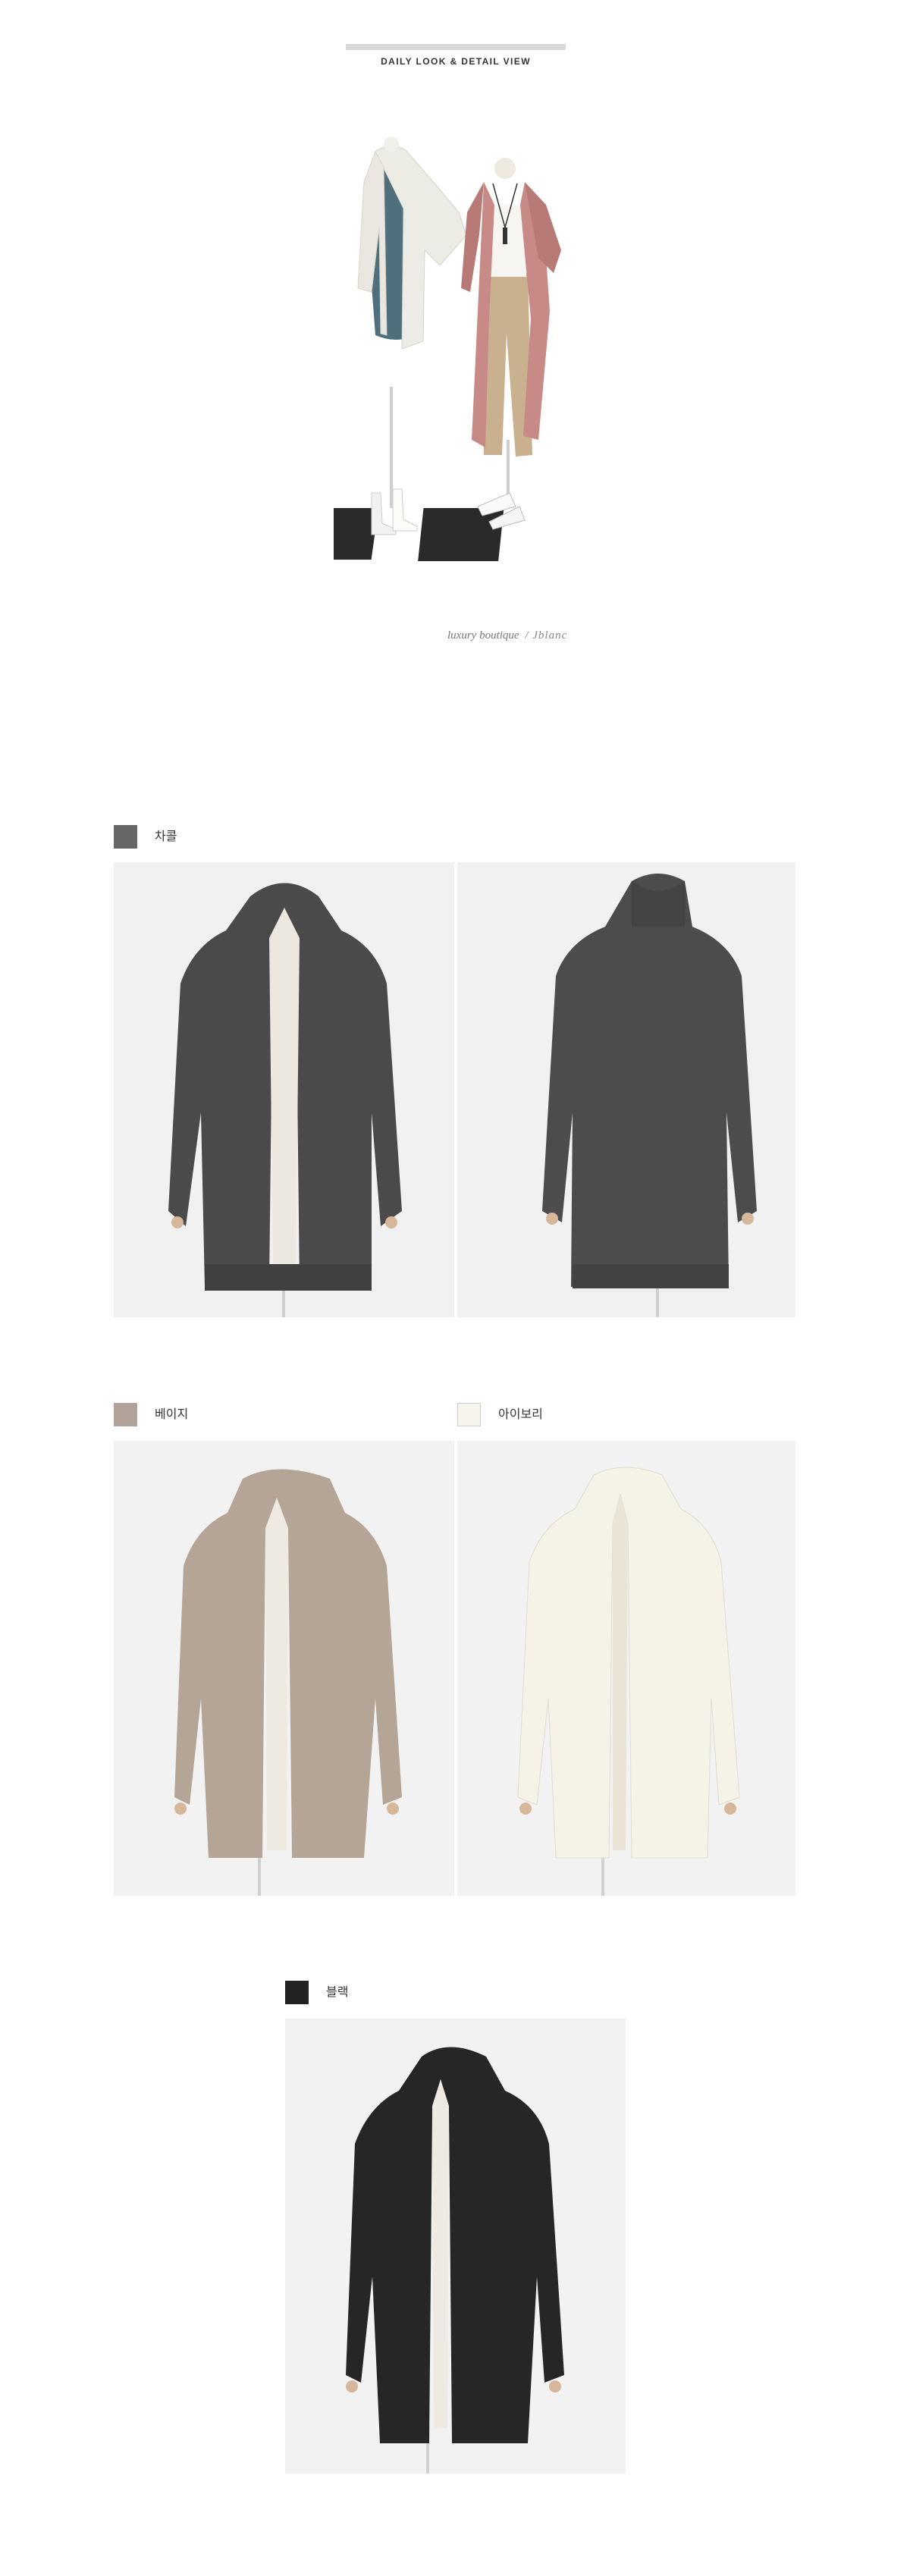 The height and width of the screenshot is (2576, 910). What do you see at coordinates (483, 635) in the screenshot?
I see `brand-text: luxury boutique` at bounding box center [483, 635].